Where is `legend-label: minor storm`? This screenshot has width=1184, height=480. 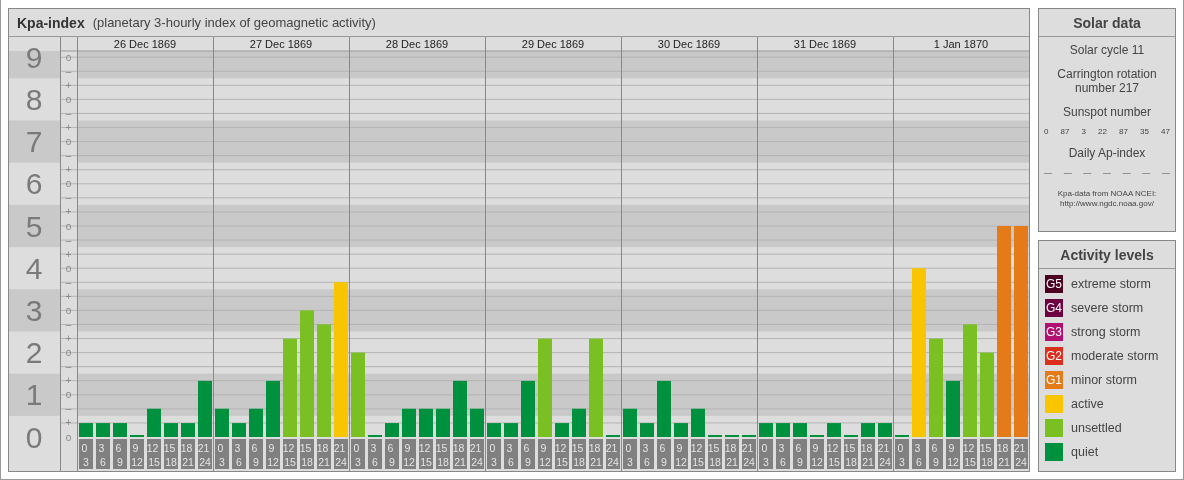 legend-label: minor storm is located at coordinates (1104, 380).